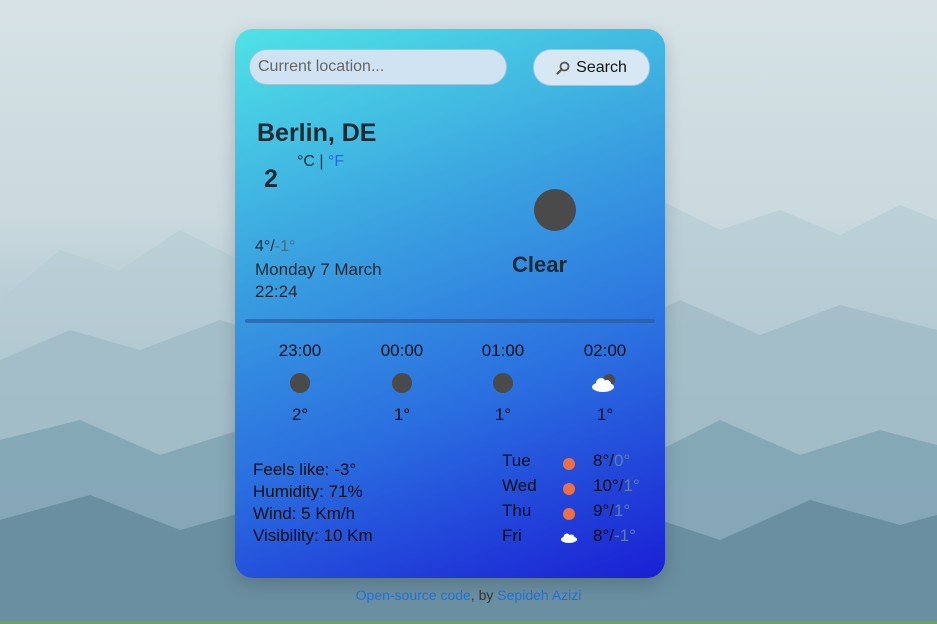 The height and width of the screenshot is (624, 937). I want to click on divider, so click(450, 321).